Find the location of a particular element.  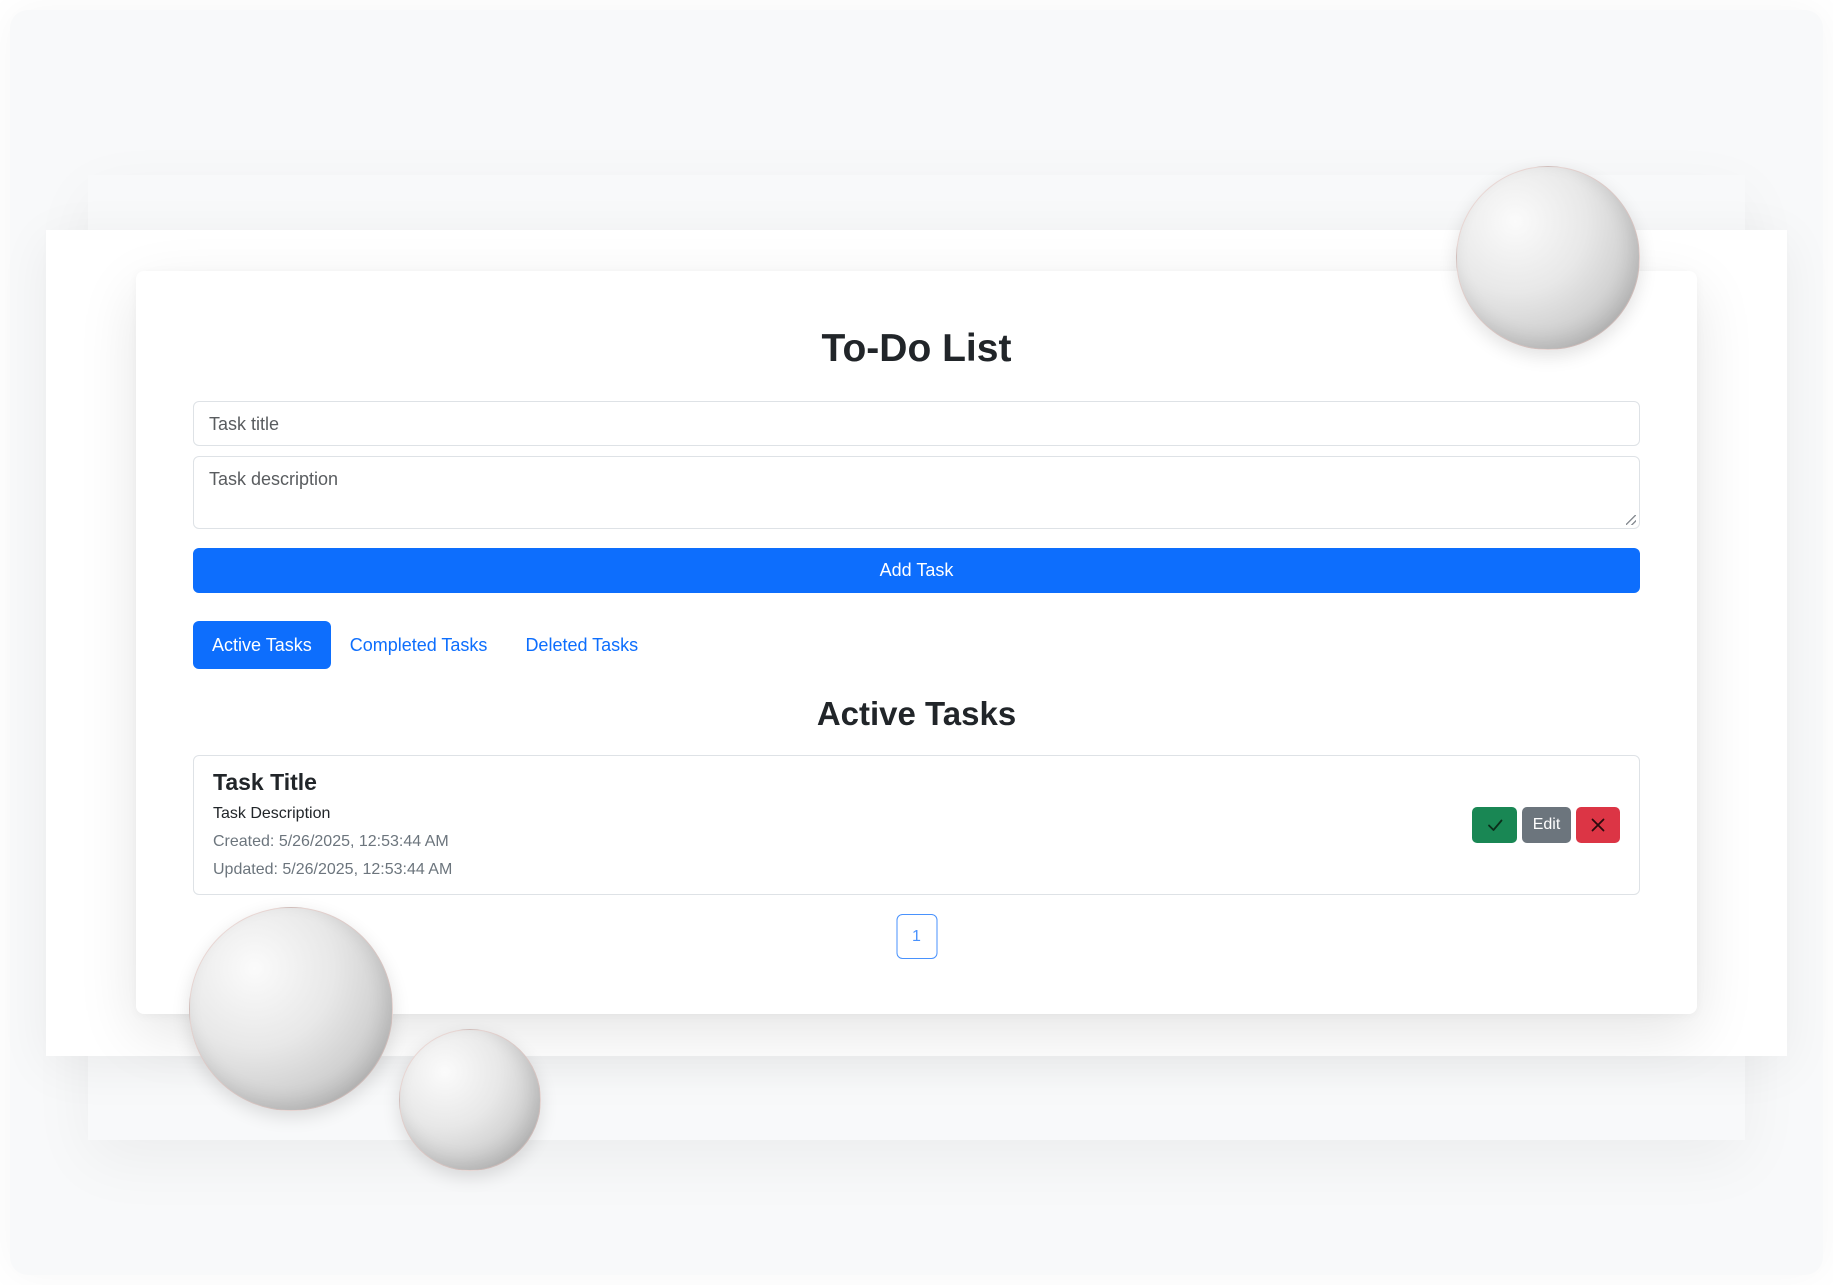

tab-completed-tasks: Completed Tasks is located at coordinates (419, 645).